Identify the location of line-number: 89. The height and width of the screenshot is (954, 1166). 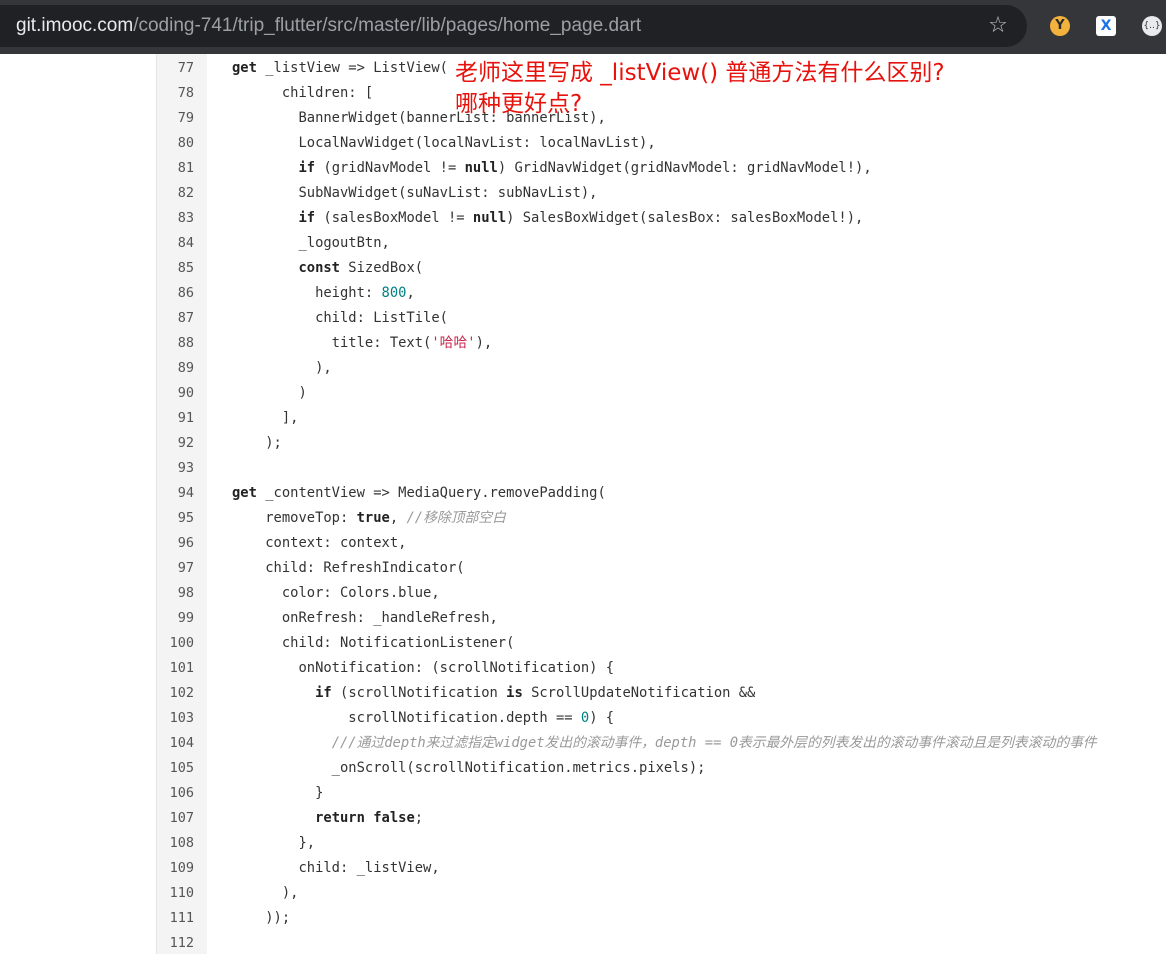
(175, 368).